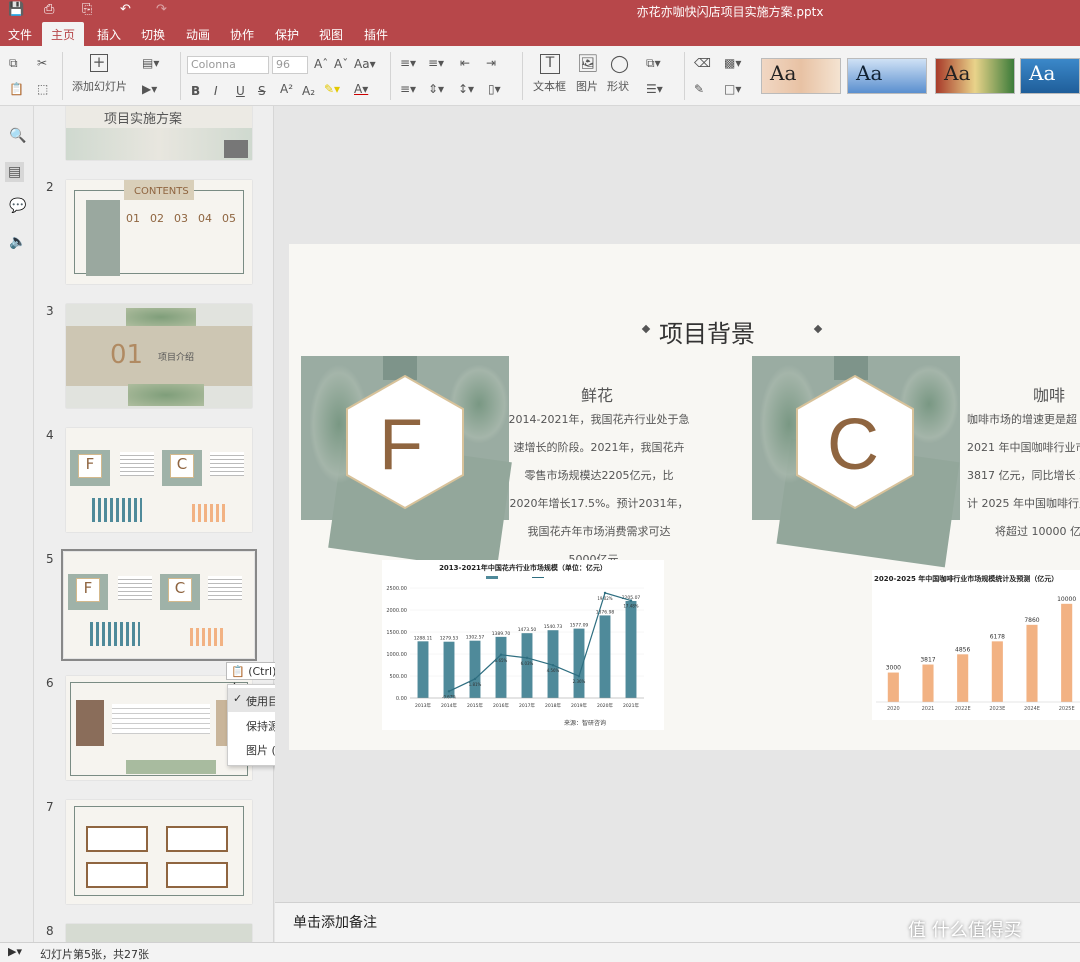 The image size is (1080, 962). I want to click on bullets-icon: ≡▾, so click(408, 63).